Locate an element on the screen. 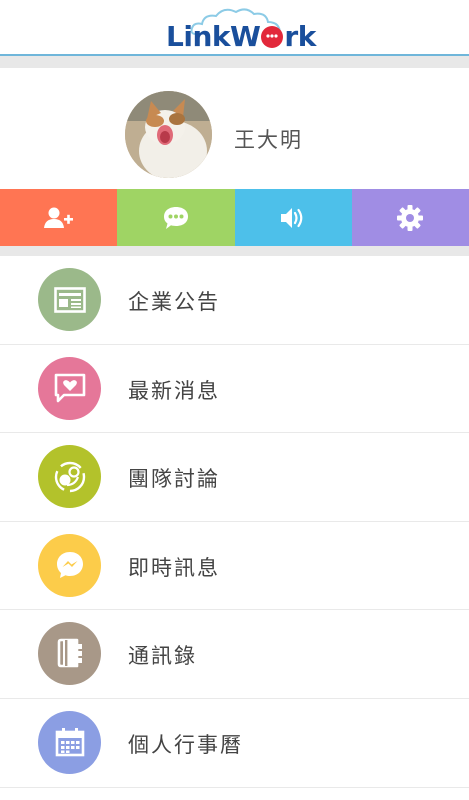  menu-item-label: 最新消息 is located at coordinates (174, 390).